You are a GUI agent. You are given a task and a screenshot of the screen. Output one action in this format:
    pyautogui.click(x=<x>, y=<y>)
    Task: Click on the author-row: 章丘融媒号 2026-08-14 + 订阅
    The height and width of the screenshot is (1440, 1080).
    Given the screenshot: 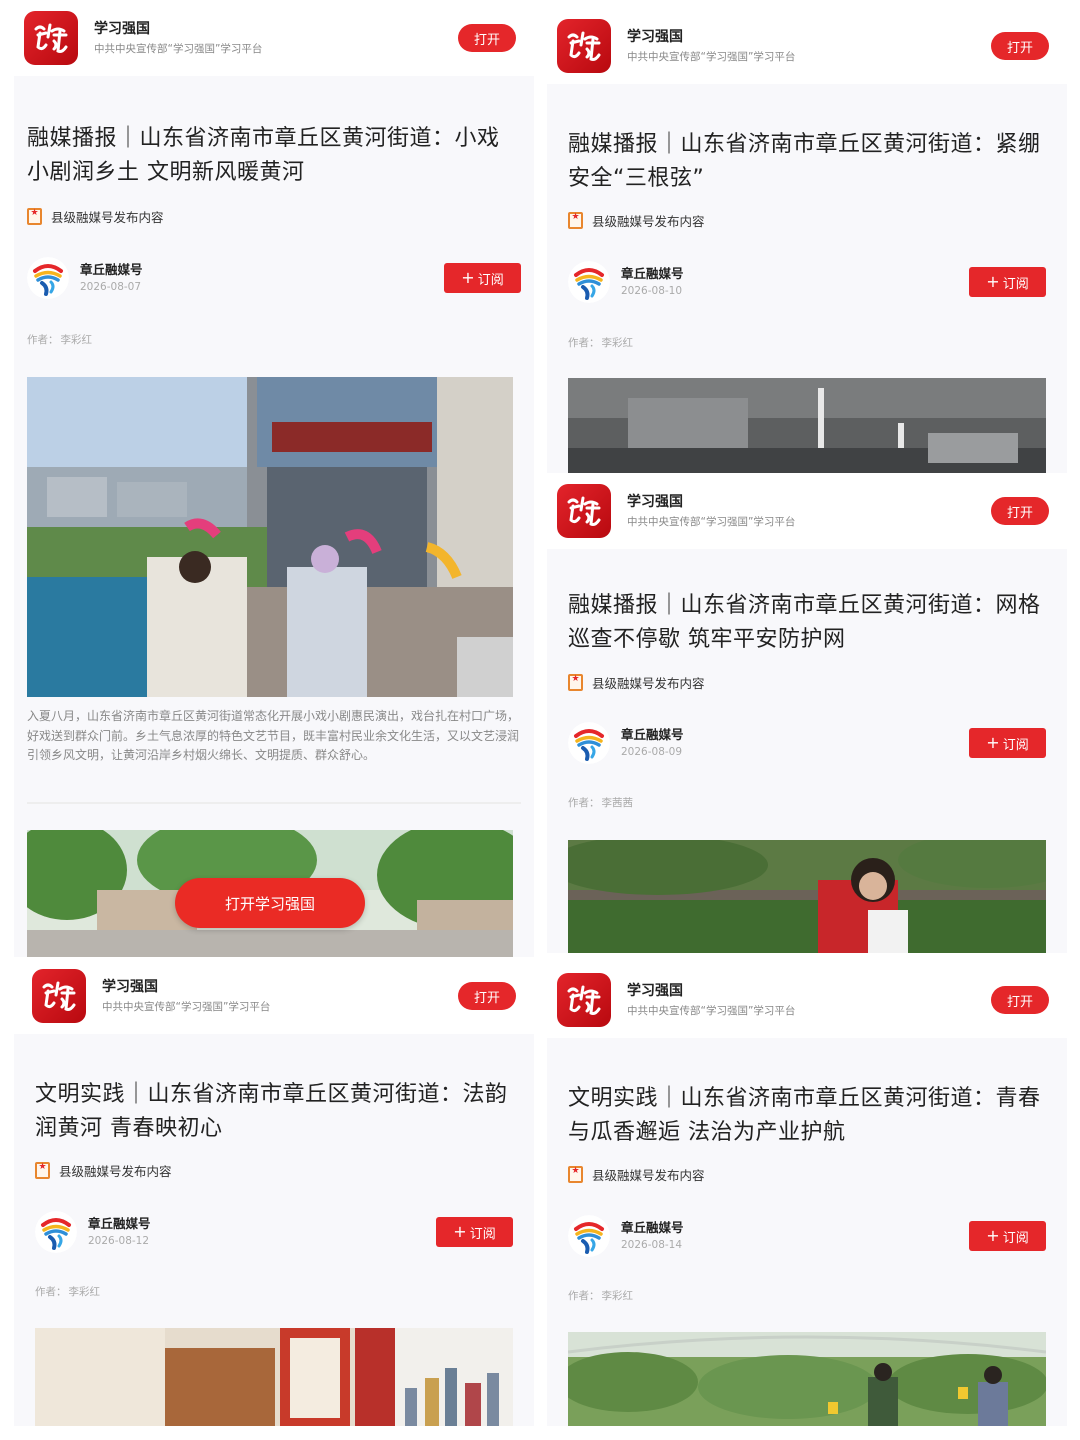 What is the action you would take?
    pyautogui.click(x=807, y=1236)
    